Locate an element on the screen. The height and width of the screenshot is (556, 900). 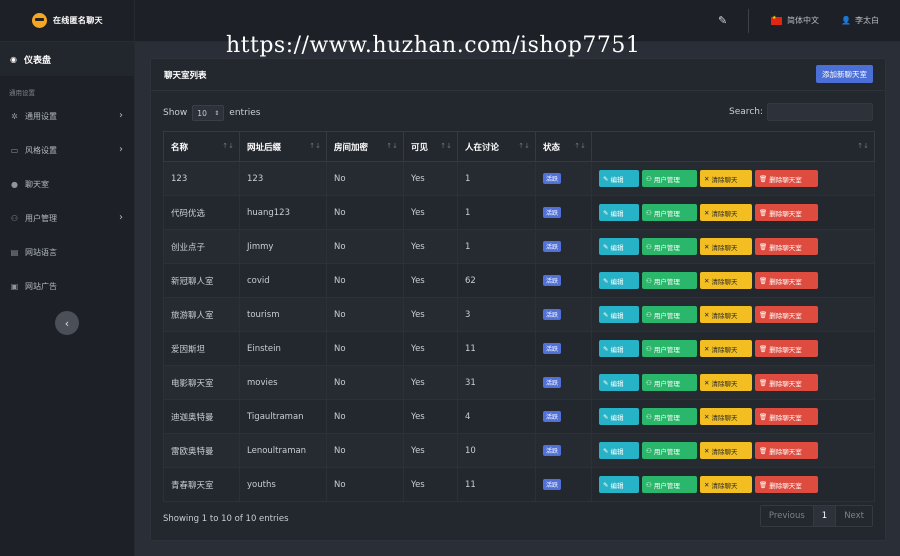
next-page-button: Next is located at coordinates (854, 516).